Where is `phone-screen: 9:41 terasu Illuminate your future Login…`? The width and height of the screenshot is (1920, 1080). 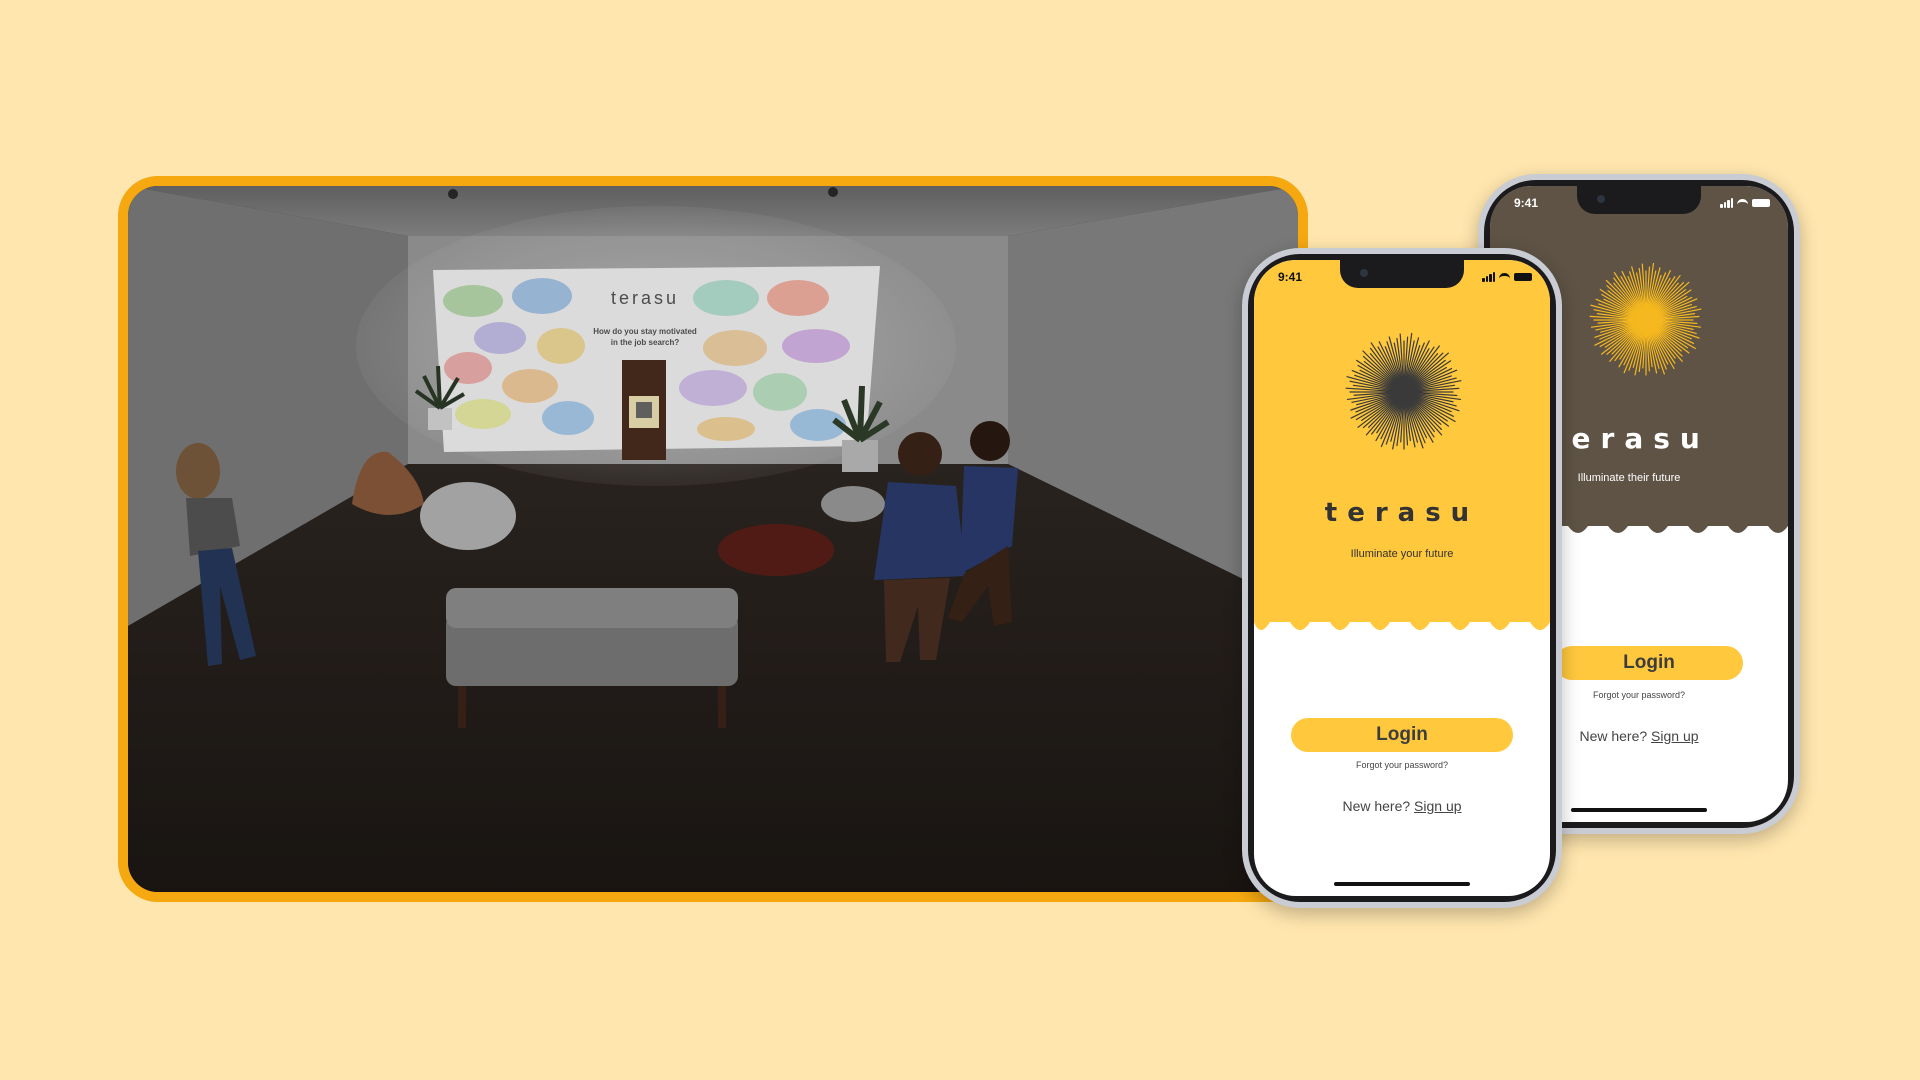 phone-screen: 9:41 terasu Illuminate your future Login… is located at coordinates (1402, 578).